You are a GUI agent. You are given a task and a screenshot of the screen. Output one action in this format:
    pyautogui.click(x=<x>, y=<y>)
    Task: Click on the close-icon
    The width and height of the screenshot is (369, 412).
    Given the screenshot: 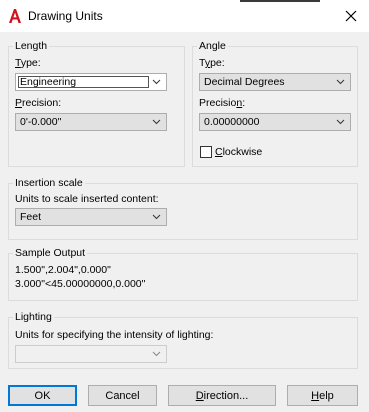 What is the action you would take?
    pyautogui.click(x=351, y=16)
    